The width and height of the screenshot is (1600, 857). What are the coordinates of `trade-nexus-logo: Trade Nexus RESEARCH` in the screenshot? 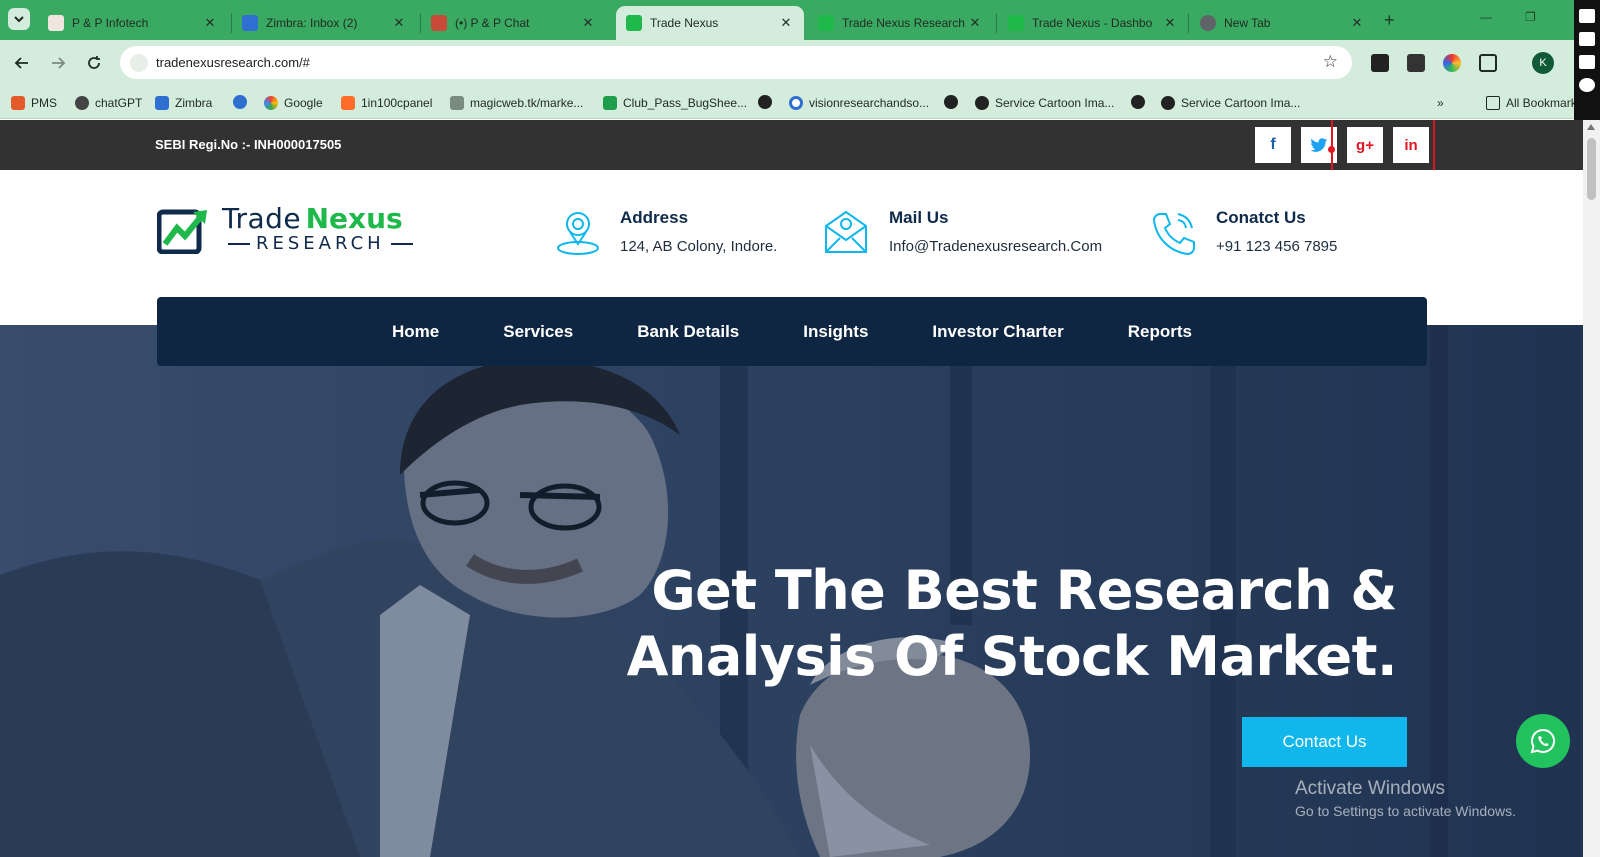 It's located at (320, 228).